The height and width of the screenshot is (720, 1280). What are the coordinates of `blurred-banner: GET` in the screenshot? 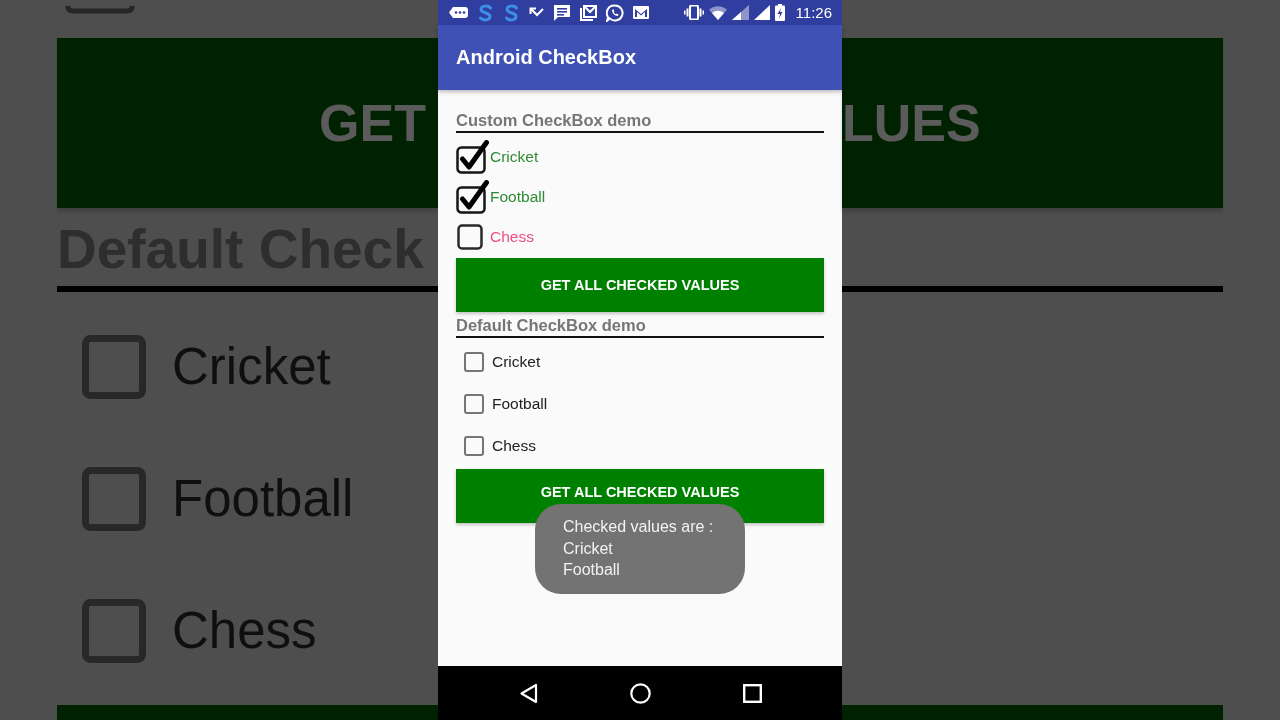 It's located at (247, 123).